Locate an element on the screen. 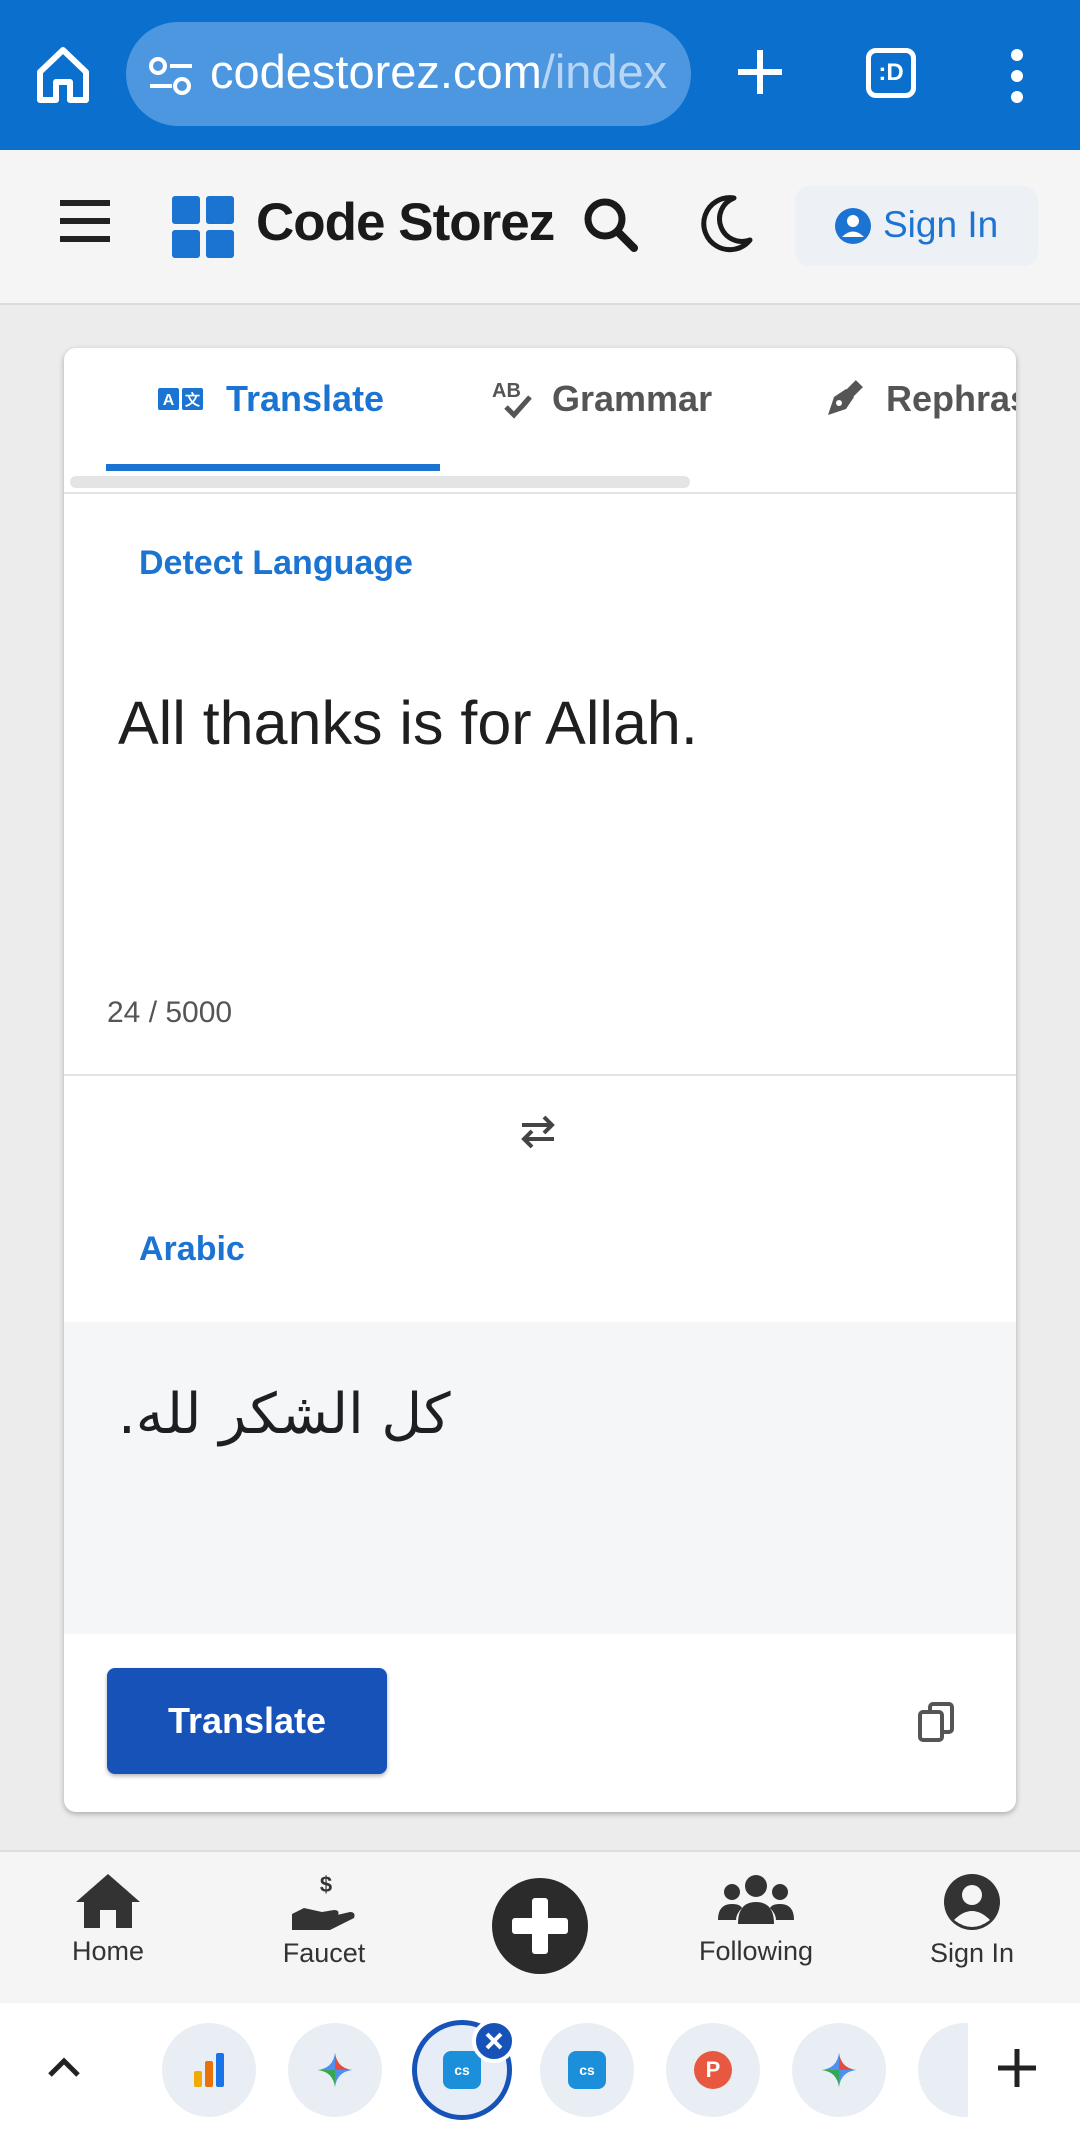 The width and height of the screenshot is (1080, 2133). character-count: 24 / 5000 is located at coordinates (170, 1012).